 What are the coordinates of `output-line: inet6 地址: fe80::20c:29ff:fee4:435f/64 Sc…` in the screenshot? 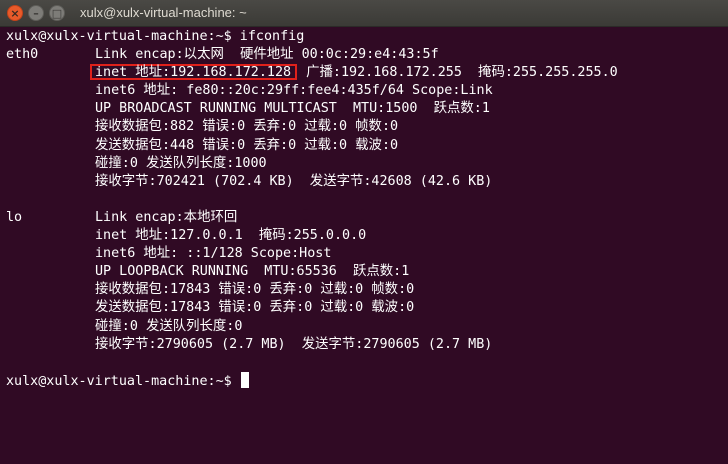 It's located at (367, 91).